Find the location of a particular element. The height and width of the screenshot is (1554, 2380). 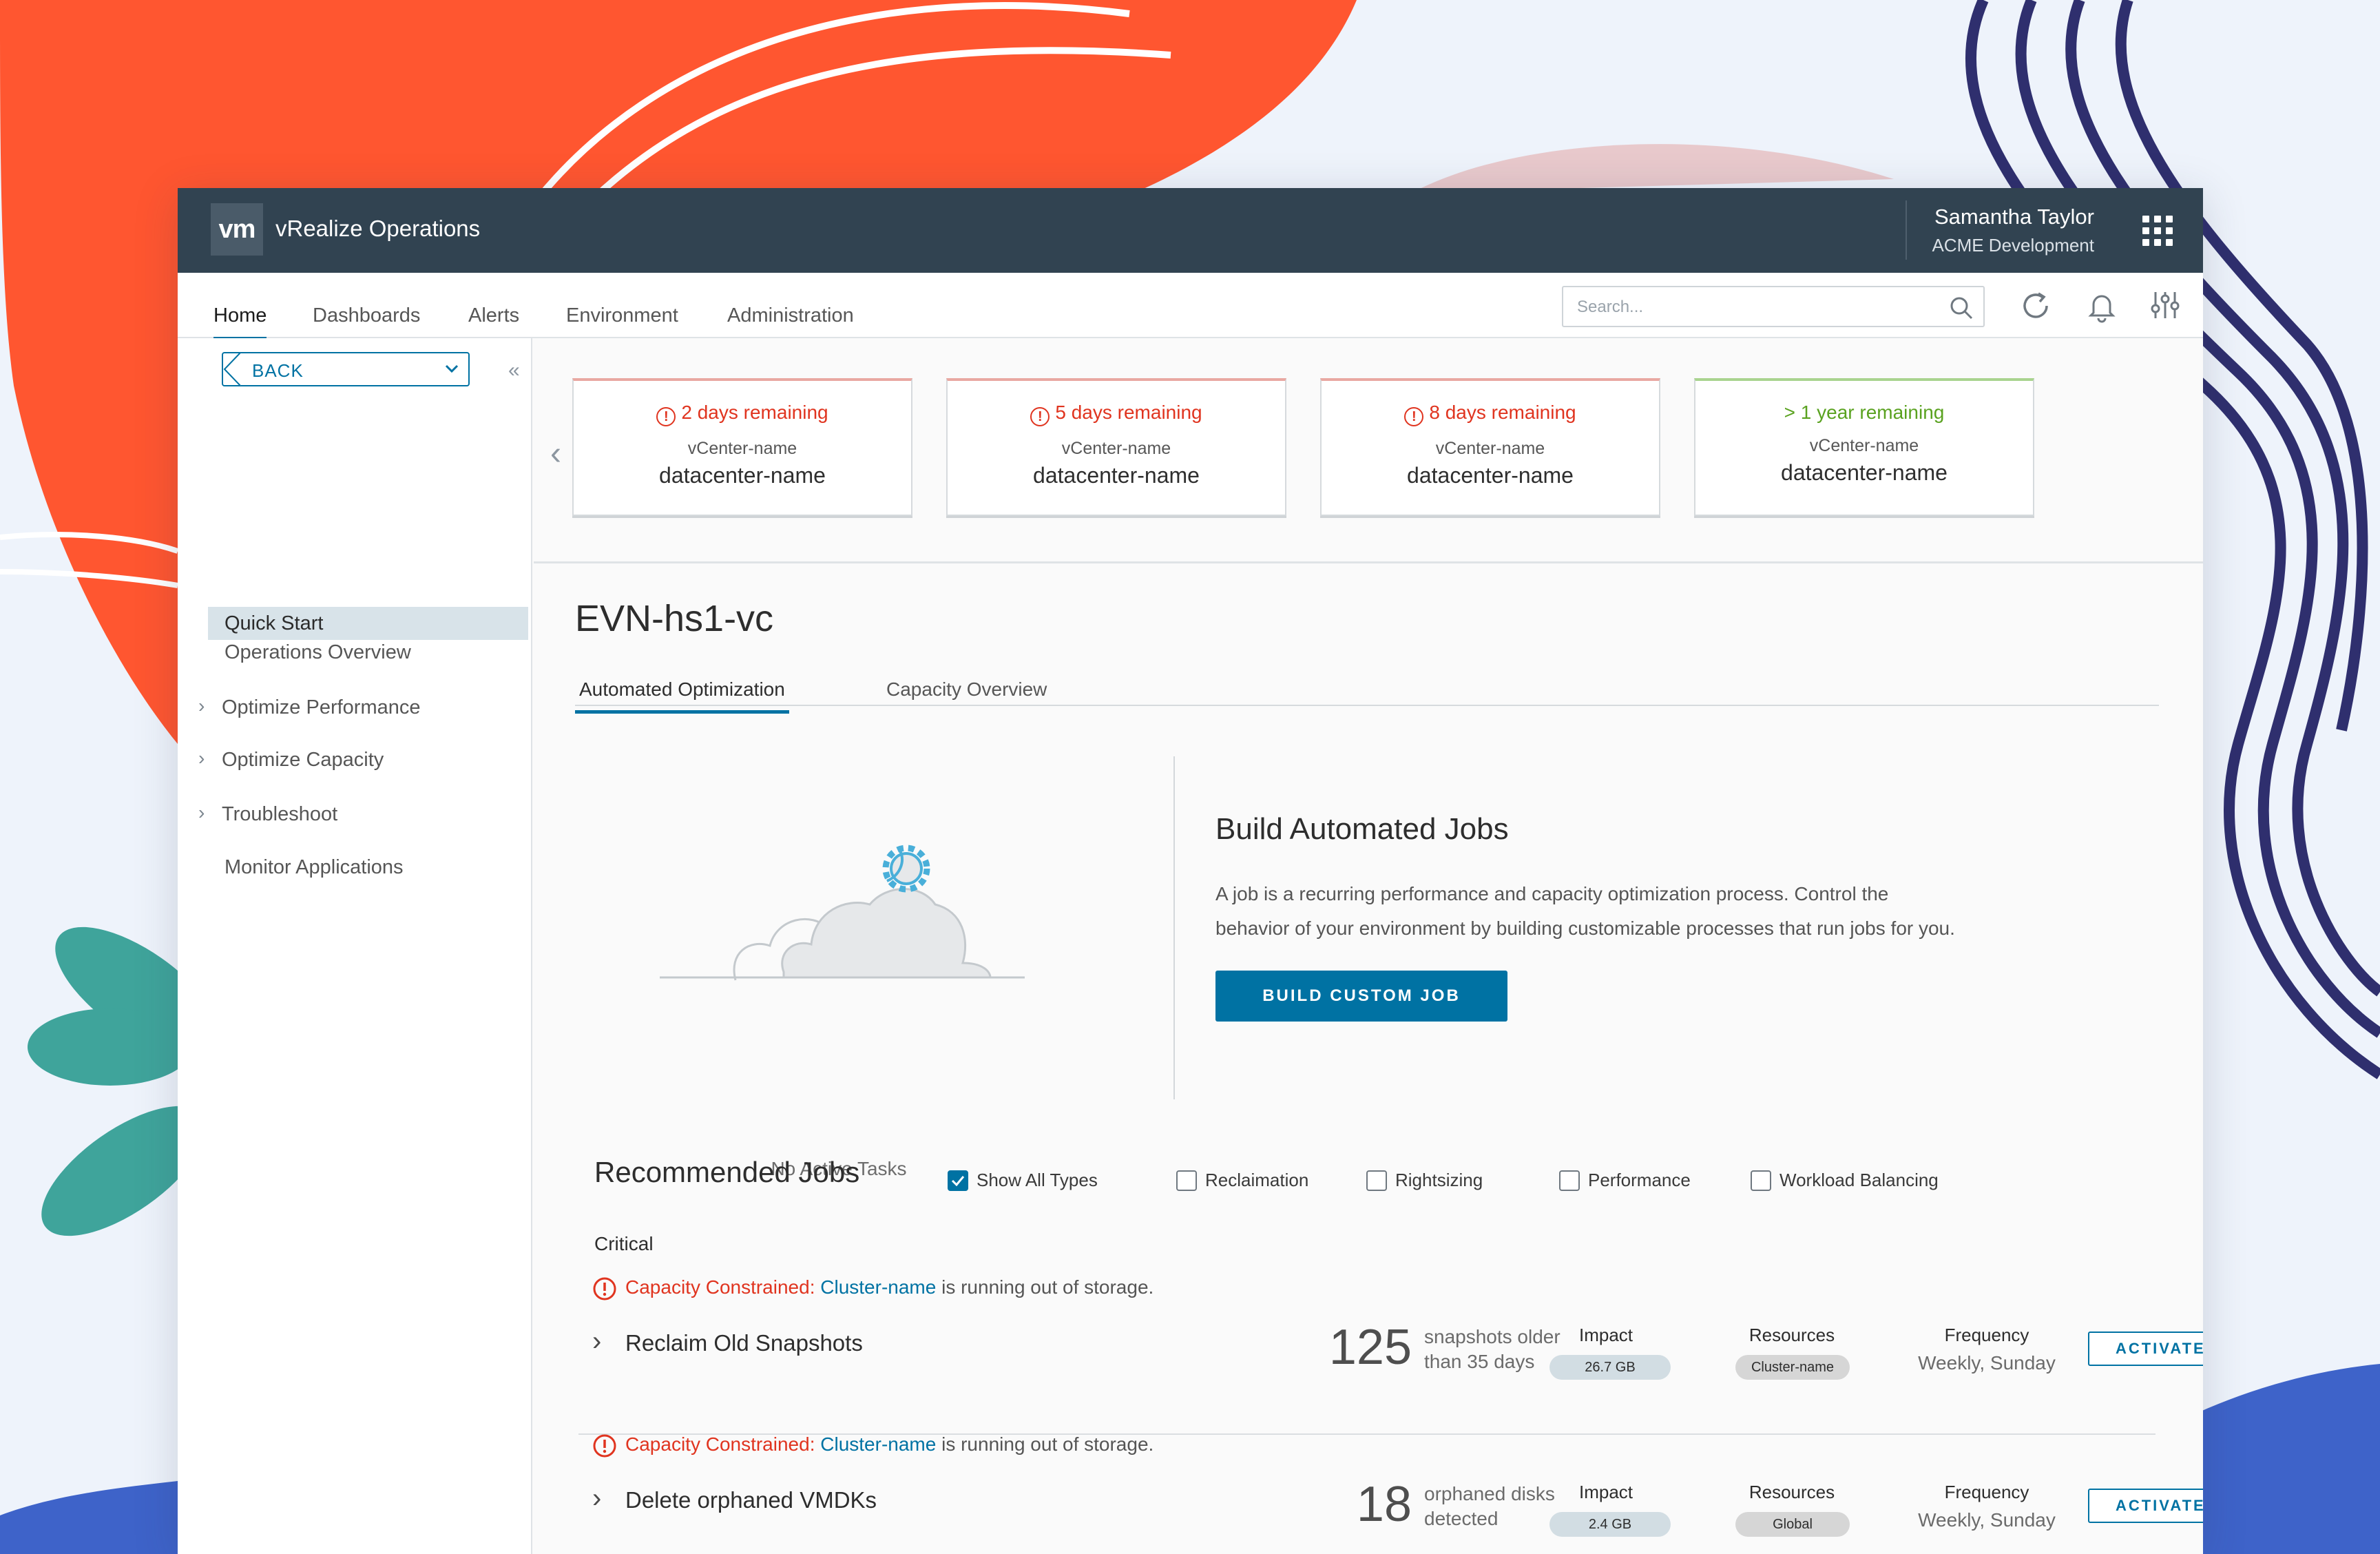

sidebar-item-operations-overview: Operations Overview is located at coordinates (318, 652).